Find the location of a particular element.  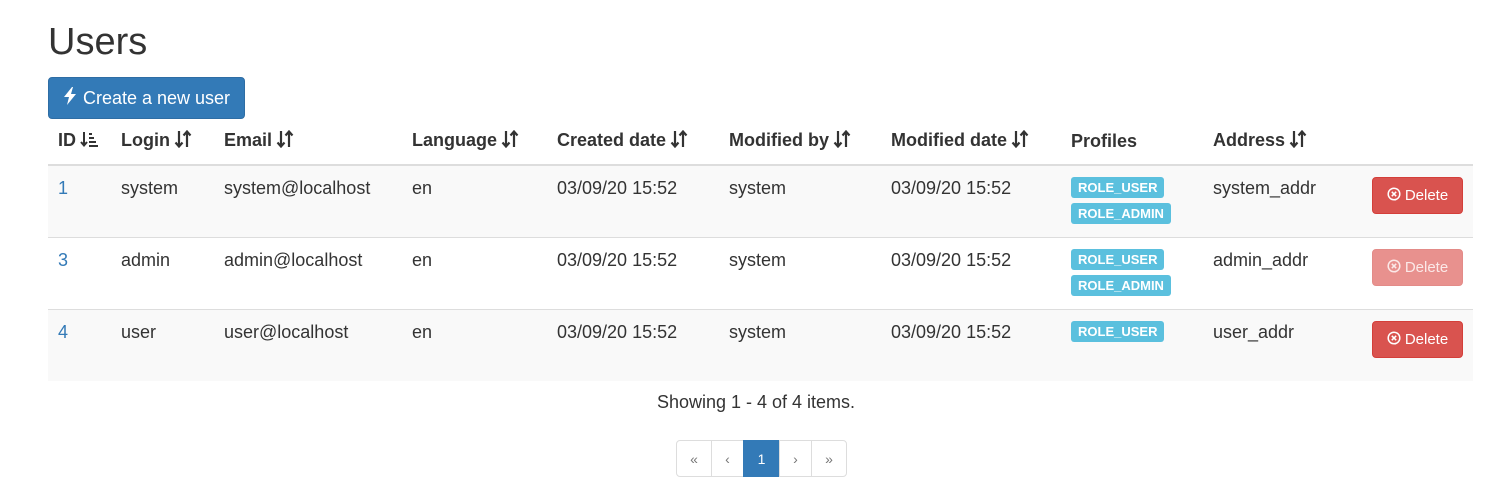

column-header-modified-by: Modified by is located at coordinates (800, 142).